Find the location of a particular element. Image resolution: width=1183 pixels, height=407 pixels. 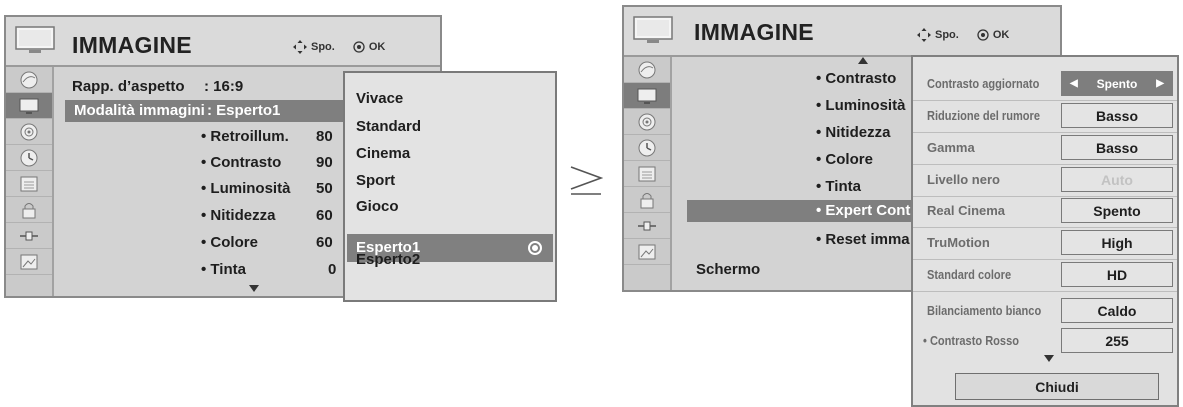

menu-item-expert-control: • Expert Cont is located at coordinates (799, 211).